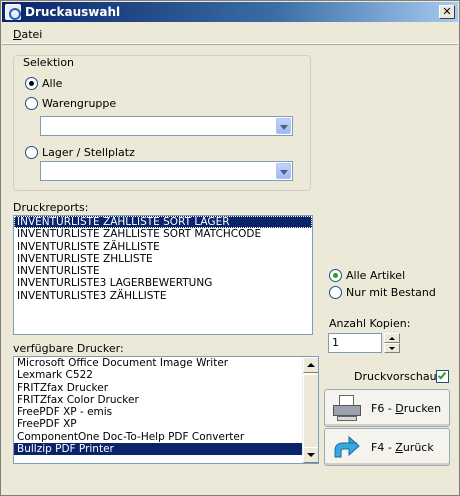 This screenshot has width=460, height=496. I want to click on radio-all-indicator, so click(31, 83).